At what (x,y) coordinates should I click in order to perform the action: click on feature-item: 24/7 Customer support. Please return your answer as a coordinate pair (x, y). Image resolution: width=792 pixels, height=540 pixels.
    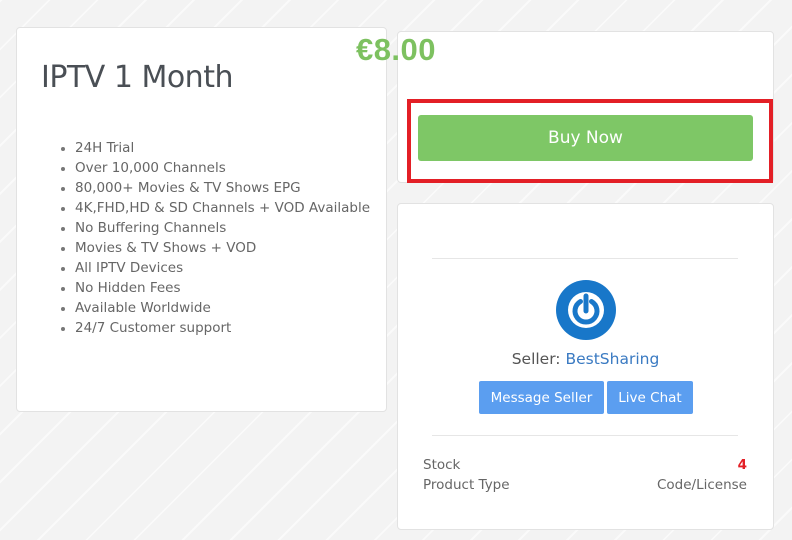
    Looking at the image, I should click on (222, 328).